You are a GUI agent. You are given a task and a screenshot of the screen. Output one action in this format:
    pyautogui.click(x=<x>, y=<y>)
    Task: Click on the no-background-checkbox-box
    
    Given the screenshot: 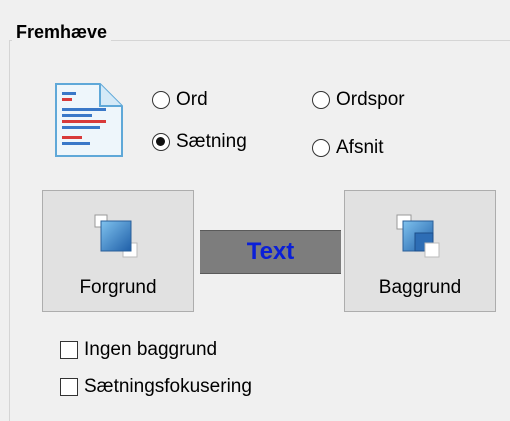 What is the action you would take?
    pyautogui.click(x=69, y=350)
    